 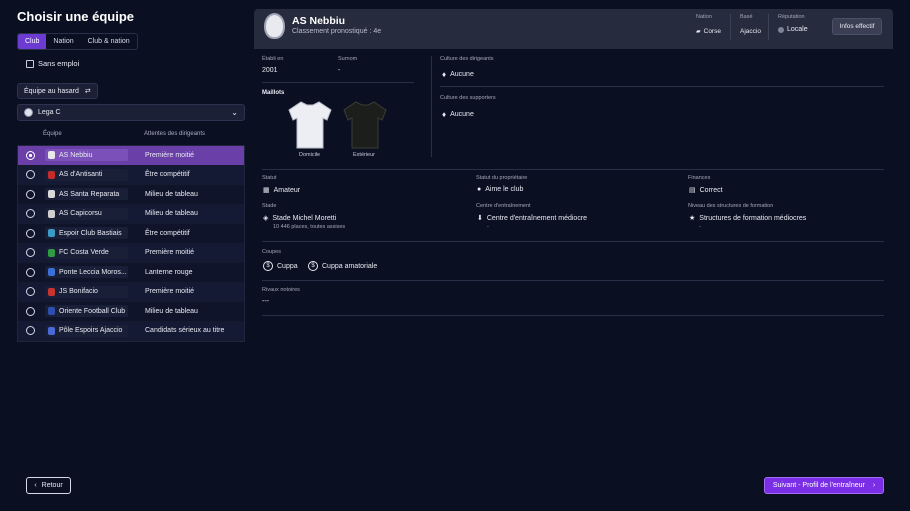 What do you see at coordinates (131, 156) in the screenshot?
I see `table-row: AS Nebbiu Première moitié` at bounding box center [131, 156].